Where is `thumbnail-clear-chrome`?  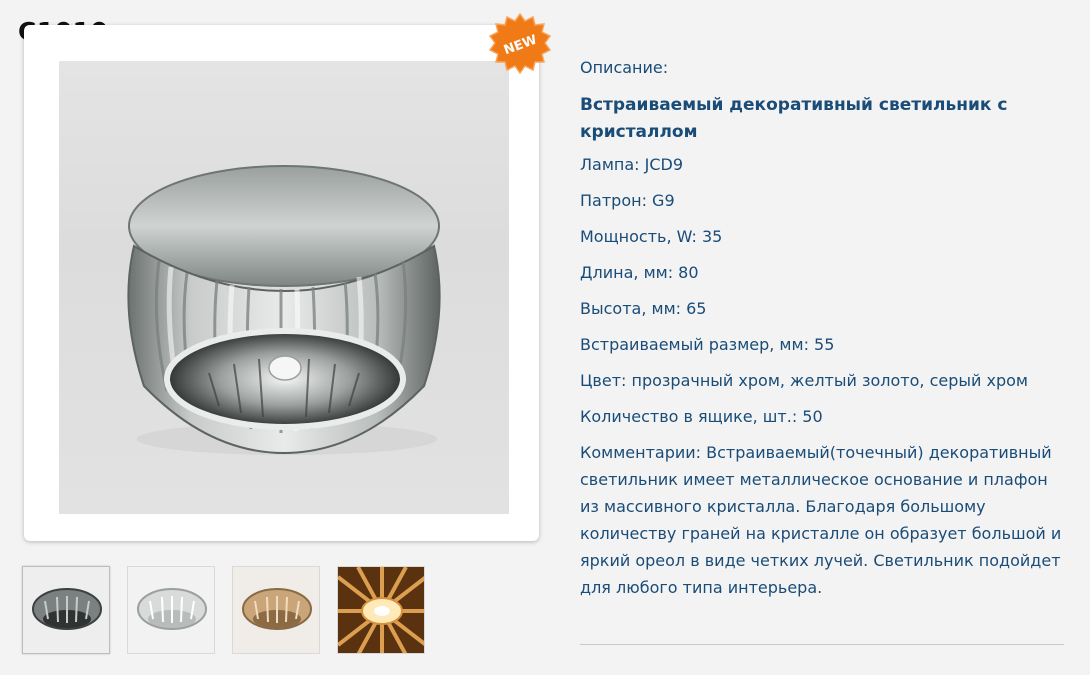 thumbnail-clear-chrome is located at coordinates (171, 610).